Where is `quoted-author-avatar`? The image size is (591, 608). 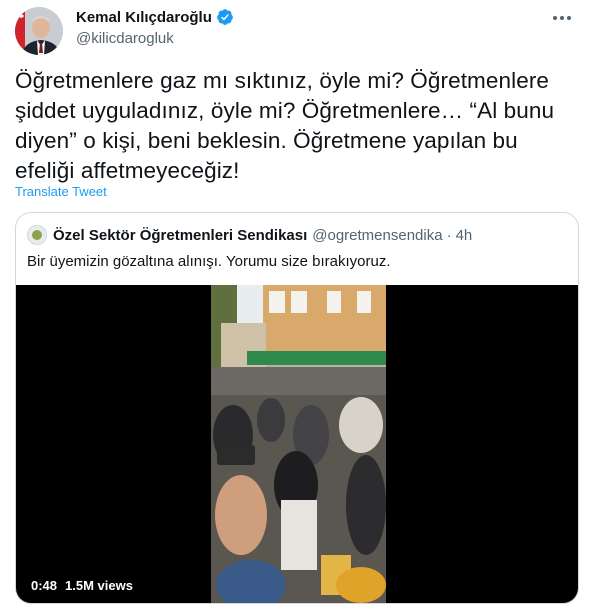 quoted-author-avatar is located at coordinates (37, 235).